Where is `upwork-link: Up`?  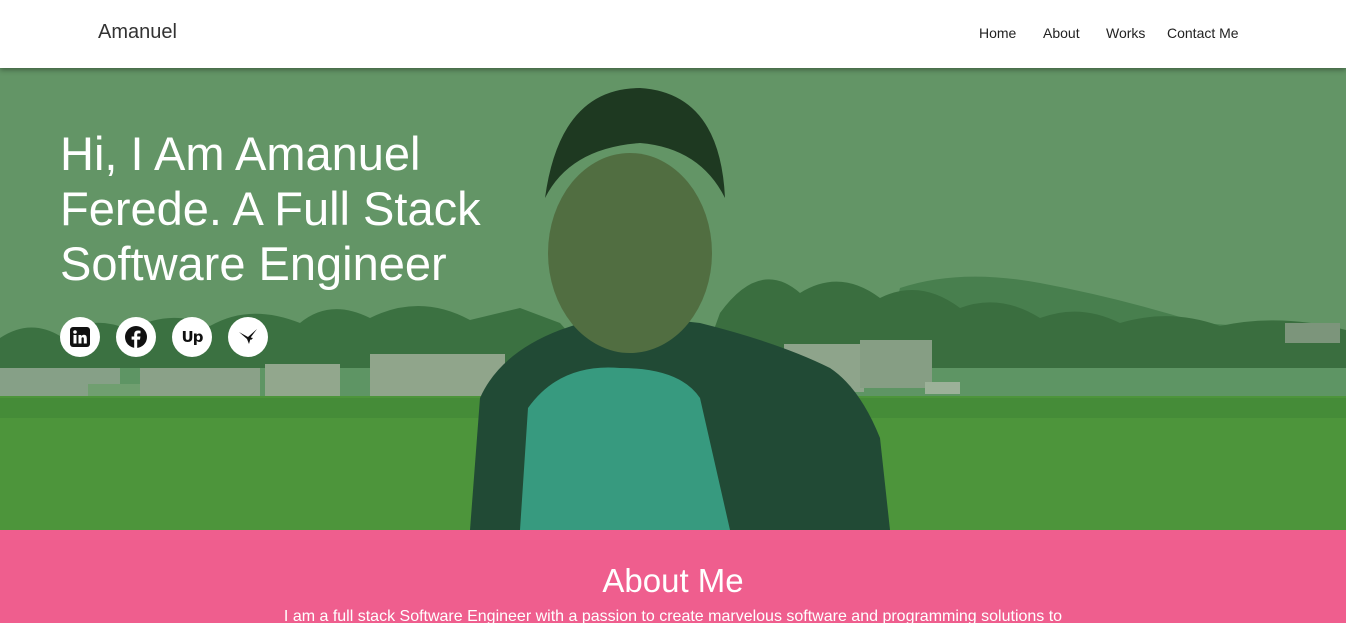 upwork-link: Up is located at coordinates (192, 337).